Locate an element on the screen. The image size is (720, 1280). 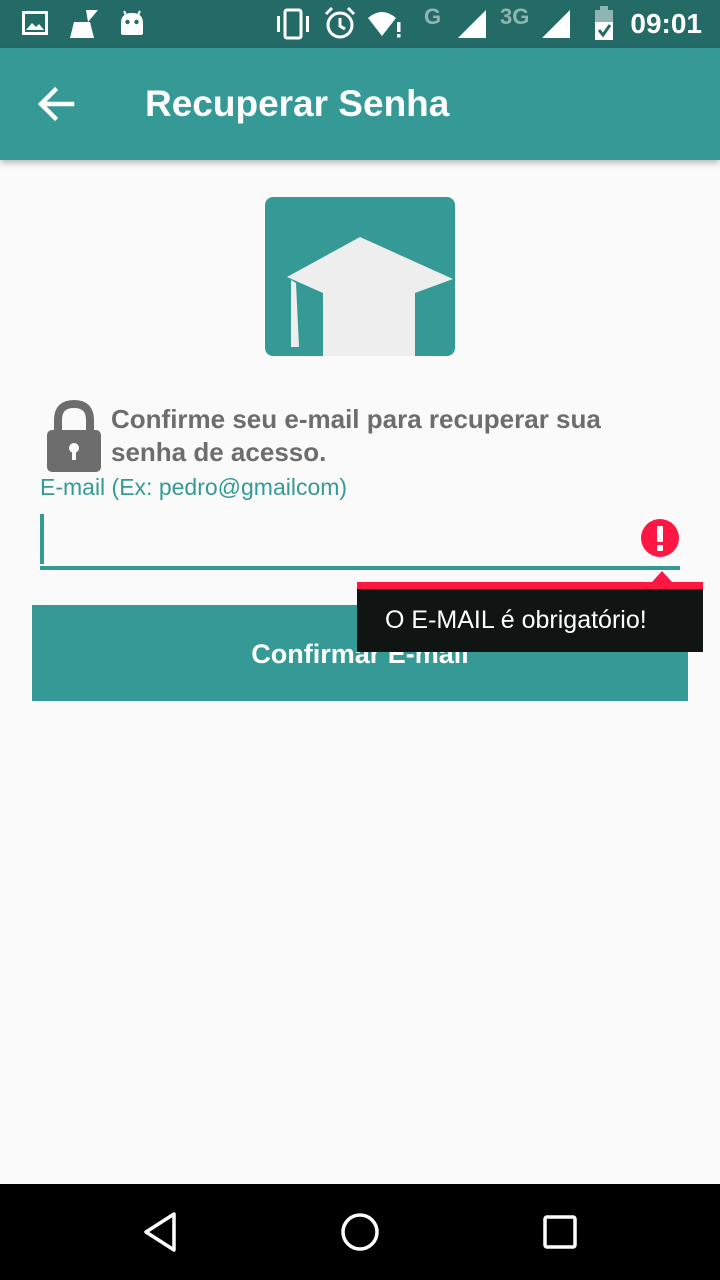
cleaner-icon is located at coordinates (84, 24).